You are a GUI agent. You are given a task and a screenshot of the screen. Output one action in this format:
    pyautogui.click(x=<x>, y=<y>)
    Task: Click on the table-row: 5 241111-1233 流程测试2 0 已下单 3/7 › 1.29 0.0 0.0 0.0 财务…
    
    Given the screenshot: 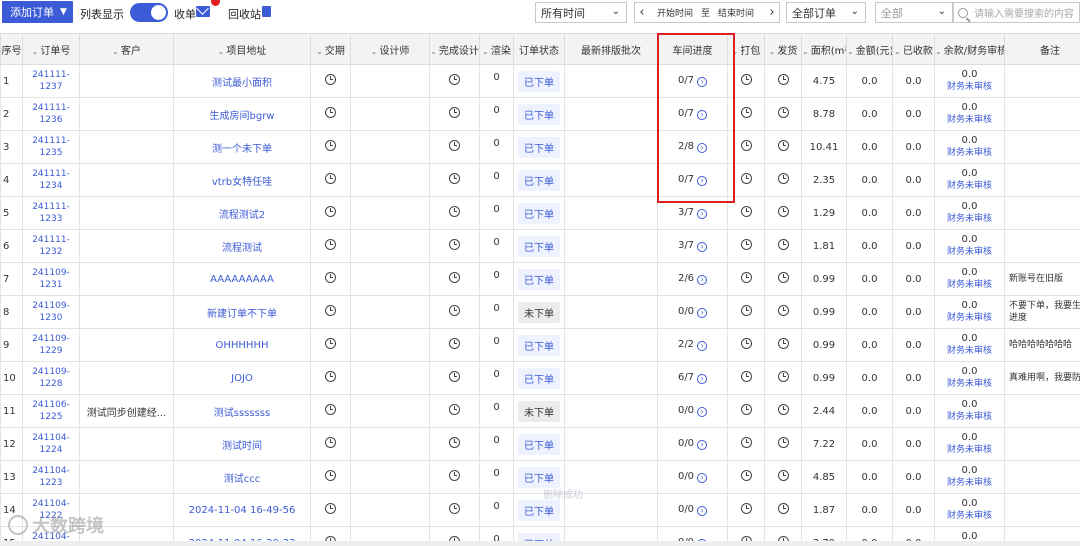 What is the action you would take?
    pyautogui.click(x=540, y=213)
    